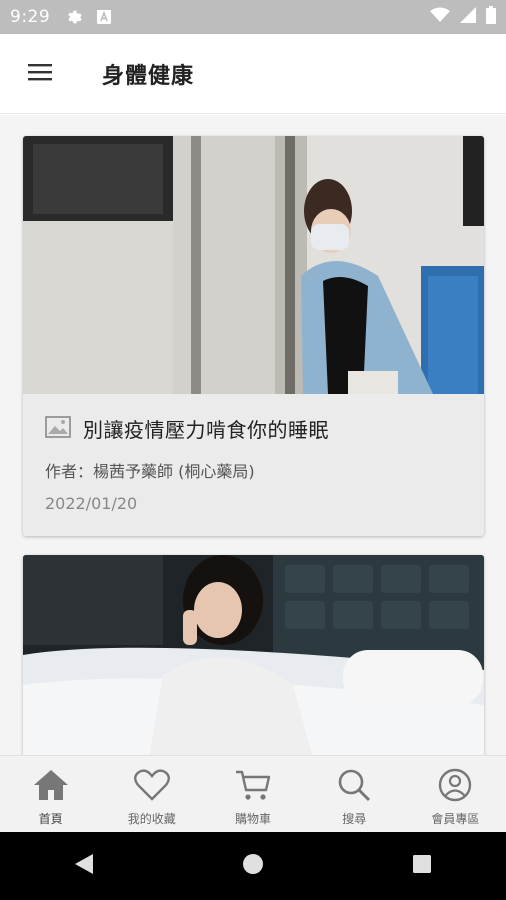 The image size is (506, 900). I want to click on heart-icon, so click(152, 787).